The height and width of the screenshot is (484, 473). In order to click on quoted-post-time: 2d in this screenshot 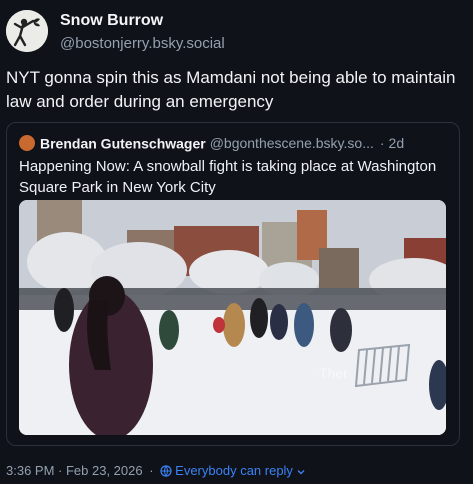, I will do `click(397, 143)`.